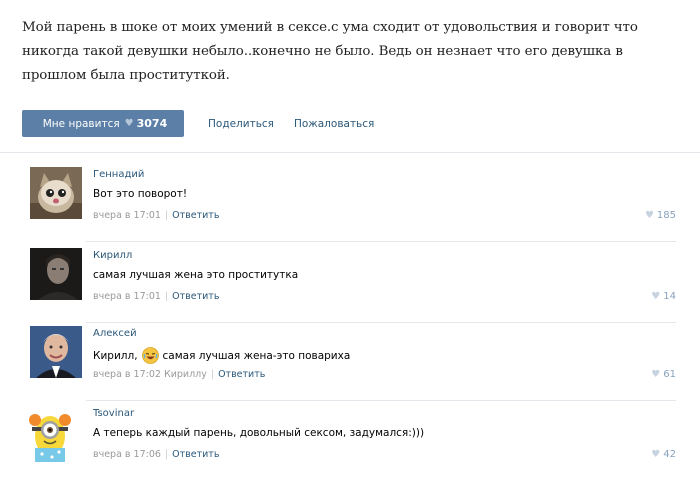 This screenshot has width=700, height=484. I want to click on like-count: 3074, so click(152, 123).